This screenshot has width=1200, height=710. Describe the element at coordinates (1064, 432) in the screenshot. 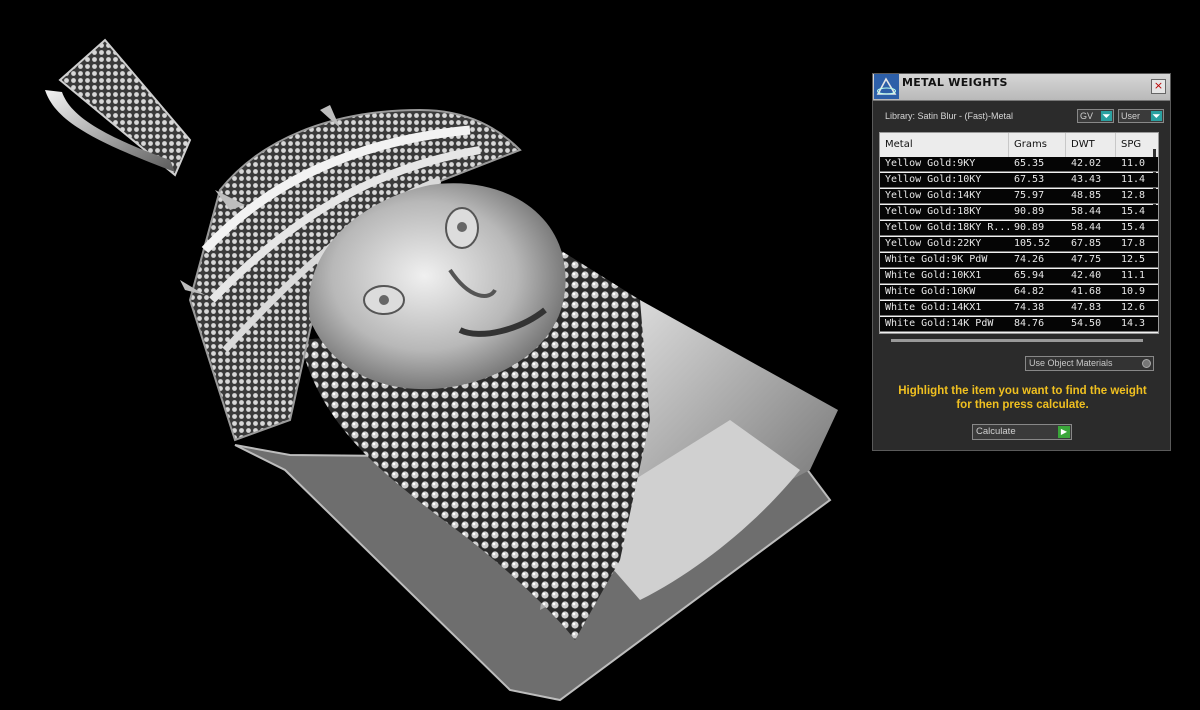

I see `play-icon: ▶` at that location.